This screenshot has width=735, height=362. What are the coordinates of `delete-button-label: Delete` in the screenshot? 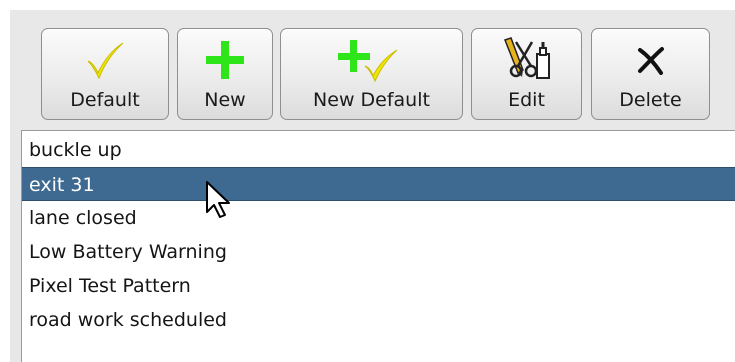 It's located at (650, 100).